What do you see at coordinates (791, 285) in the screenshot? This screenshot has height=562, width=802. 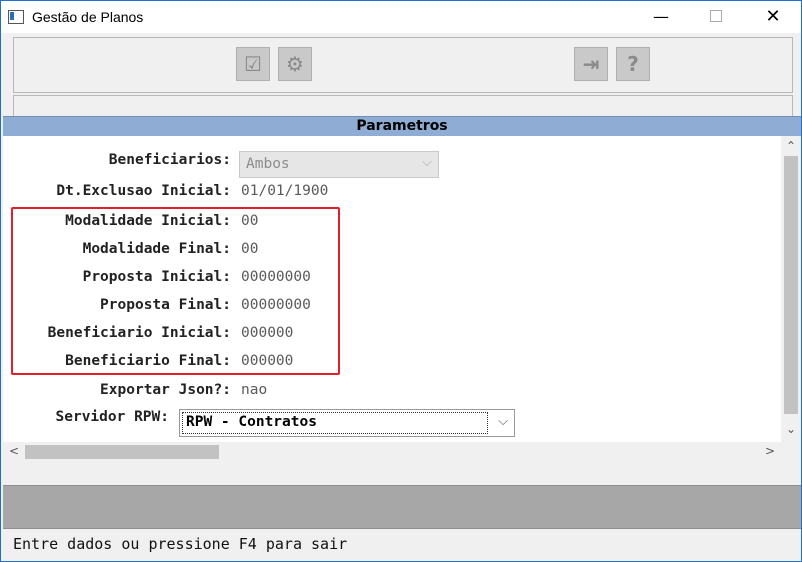 I see `vertical-scroll-thumb` at bounding box center [791, 285].